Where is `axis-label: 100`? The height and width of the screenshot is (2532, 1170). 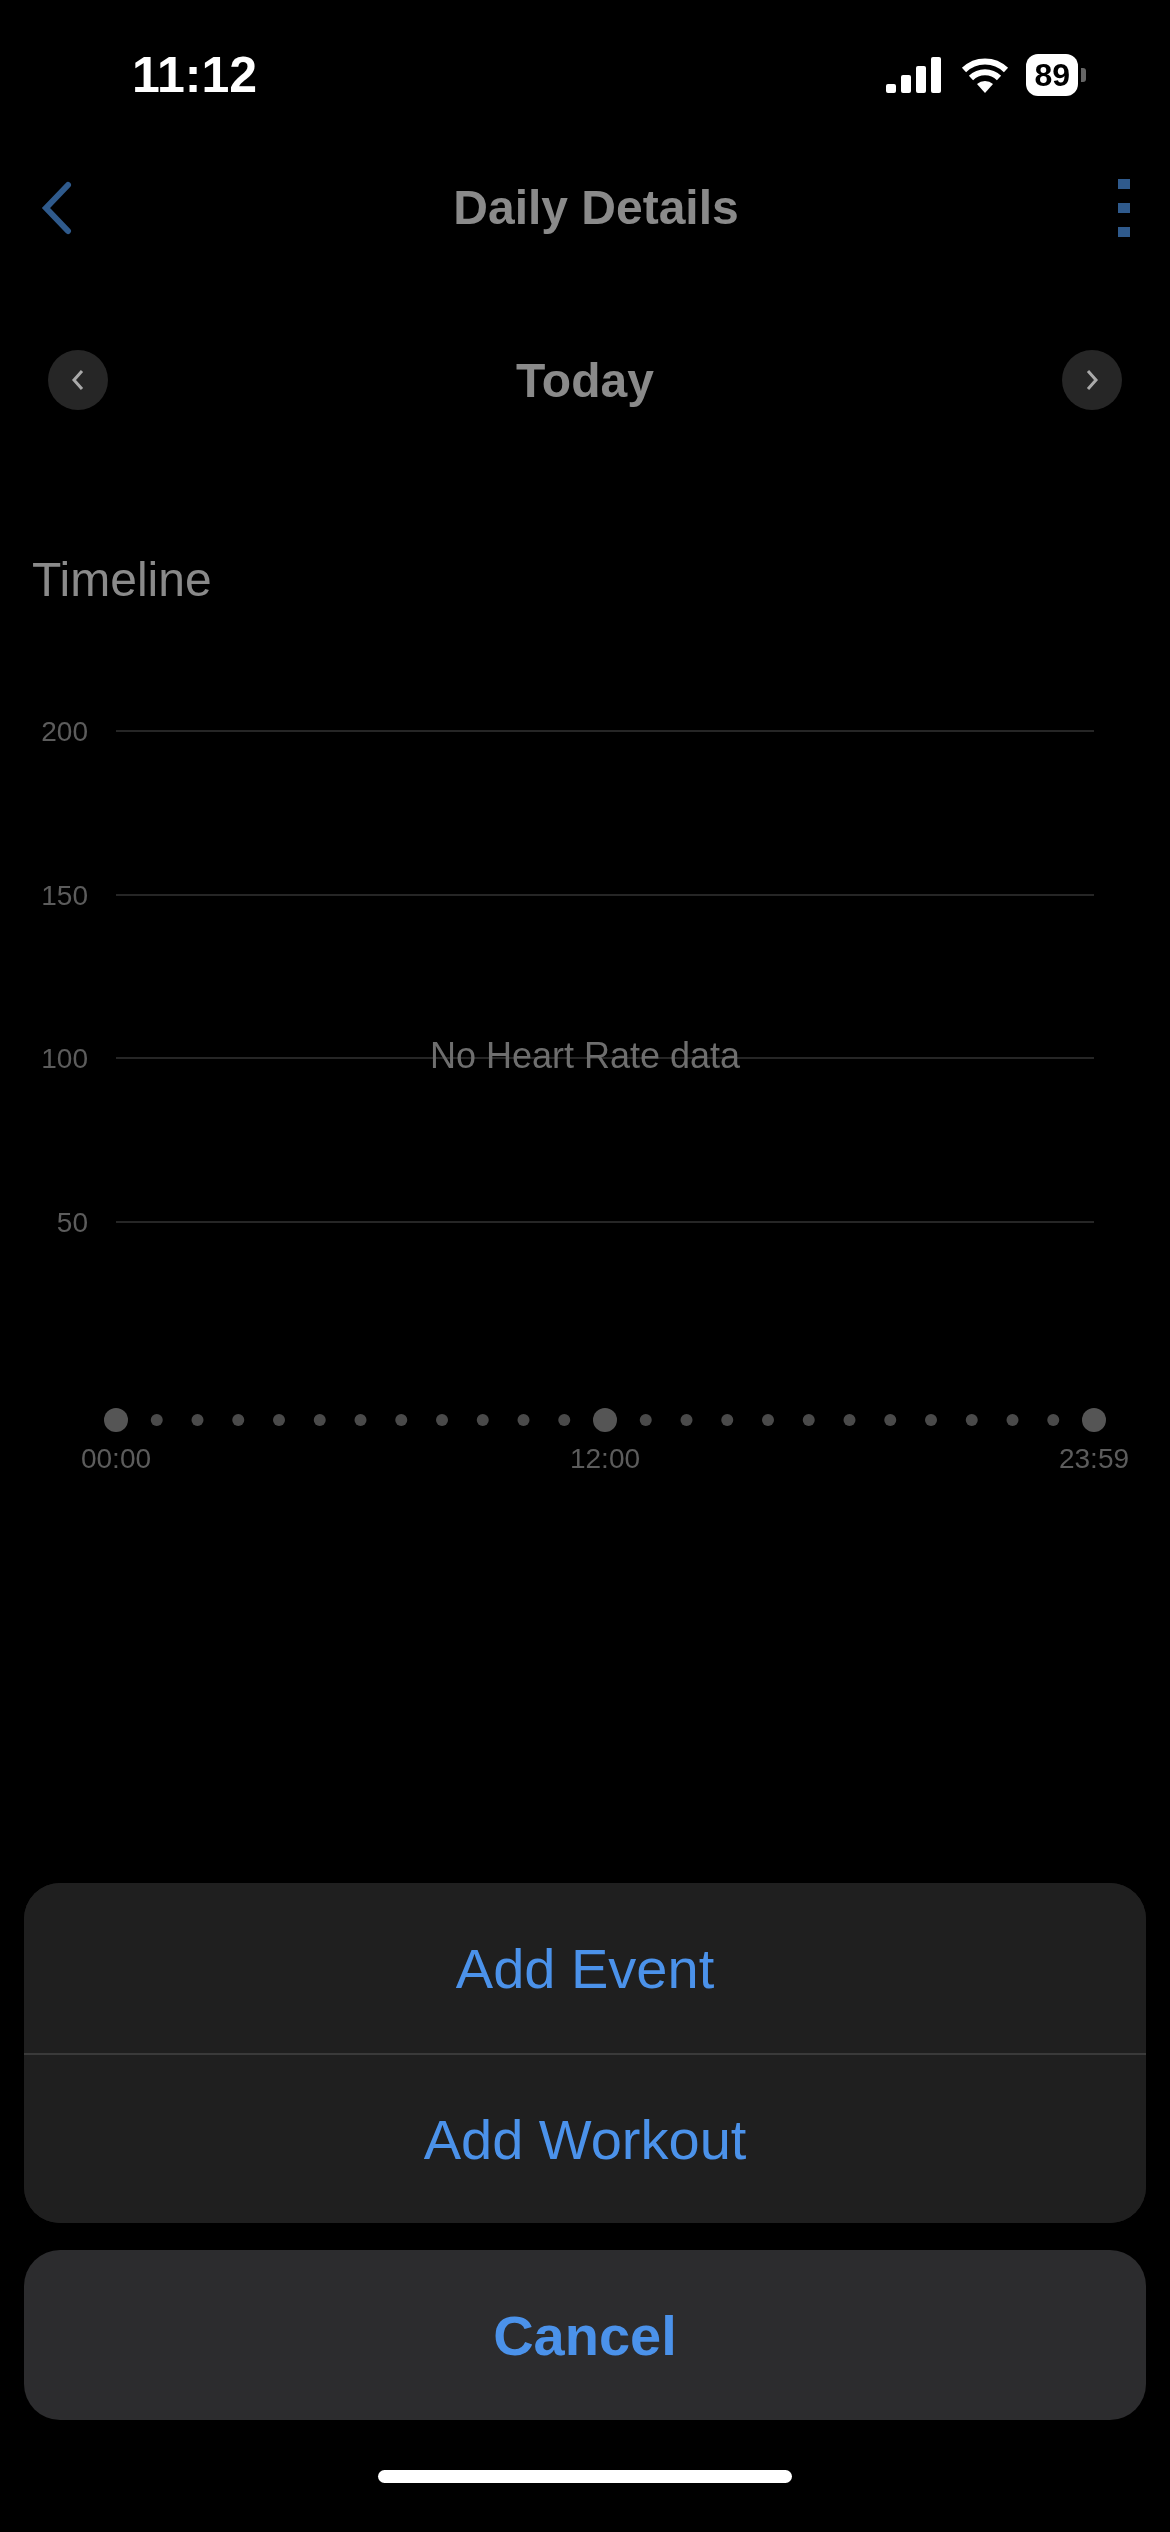 axis-label: 100 is located at coordinates (64, 1058).